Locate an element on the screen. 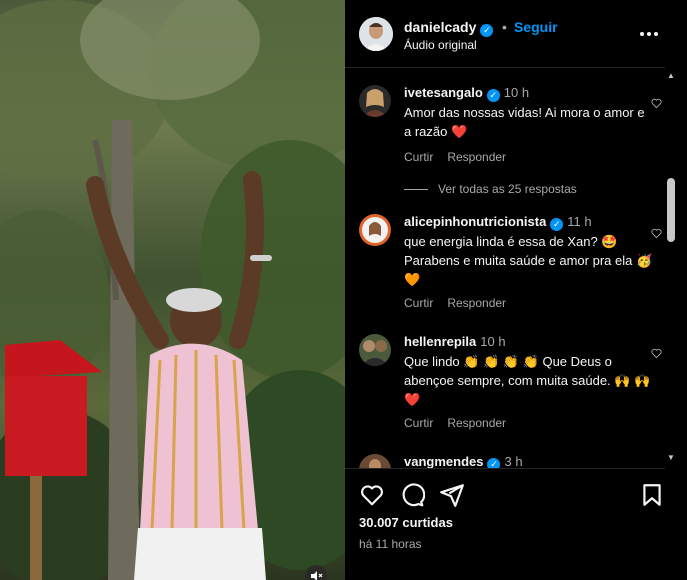 The width and height of the screenshot is (687, 580). view-replies-button: Ver todas as 25 respostas is located at coordinates (490, 189).